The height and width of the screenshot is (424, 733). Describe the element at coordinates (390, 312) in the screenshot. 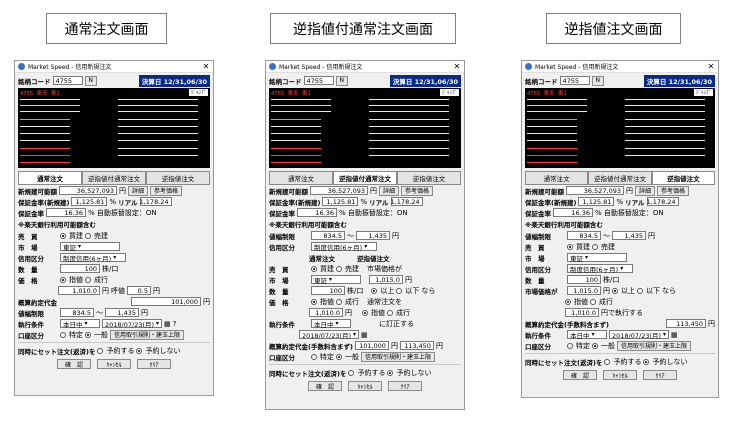

I see `stop-market-radio` at that location.